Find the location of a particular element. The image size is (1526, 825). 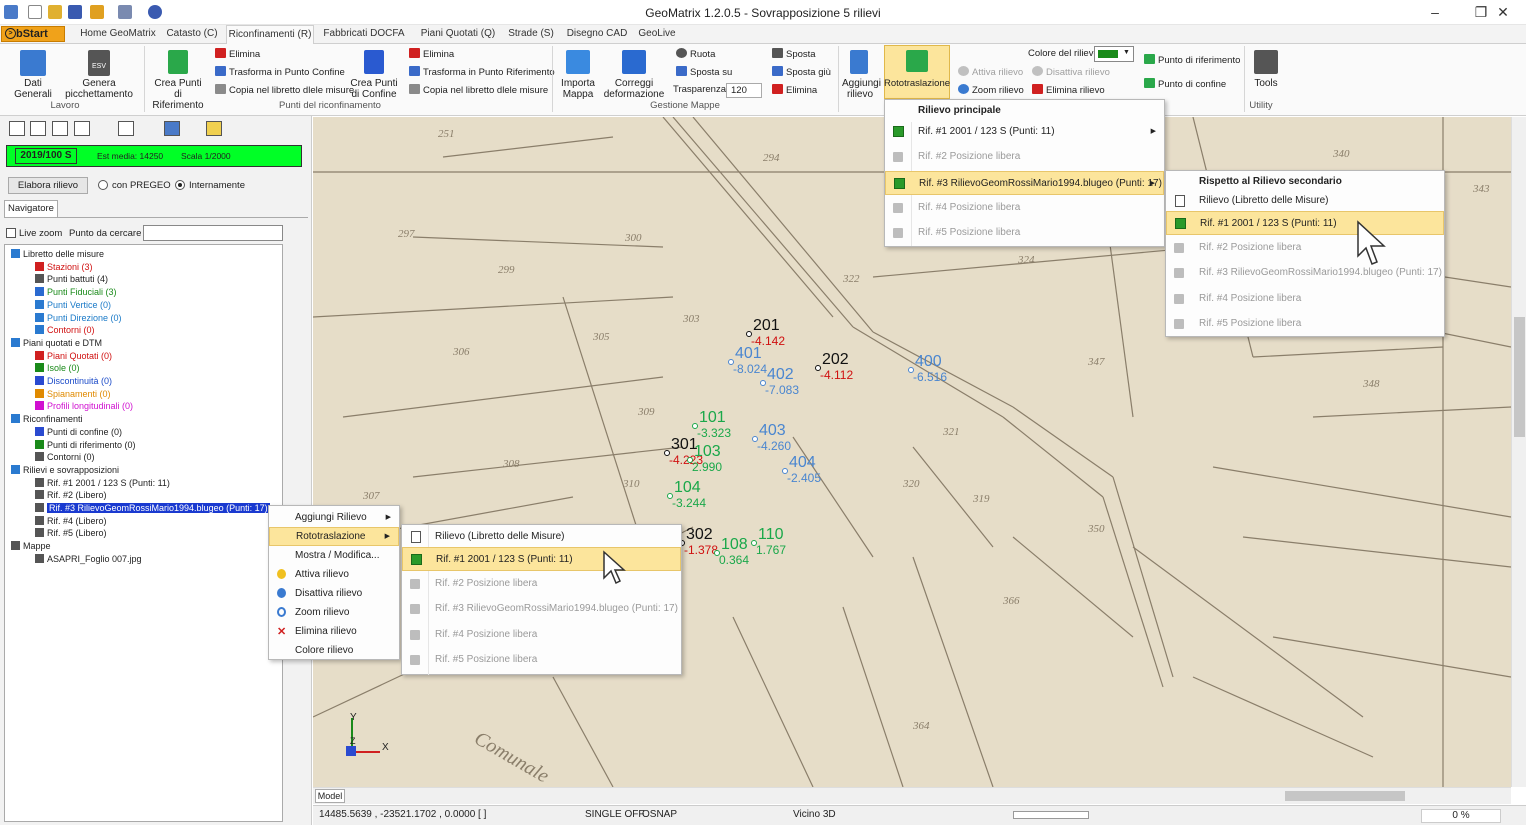

radio-internamente is located at coordinates (180, 185).